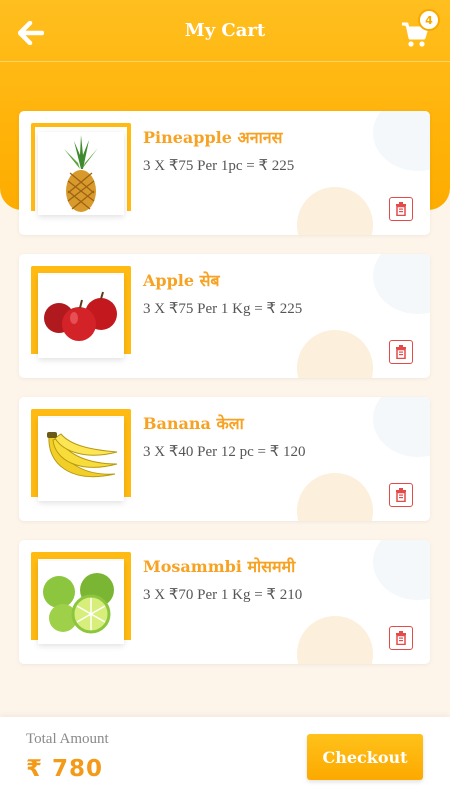  What do you see at coordinates (81, 173) in the screenshot?
I see `pineapple-image` at bounding box center [81, 173].